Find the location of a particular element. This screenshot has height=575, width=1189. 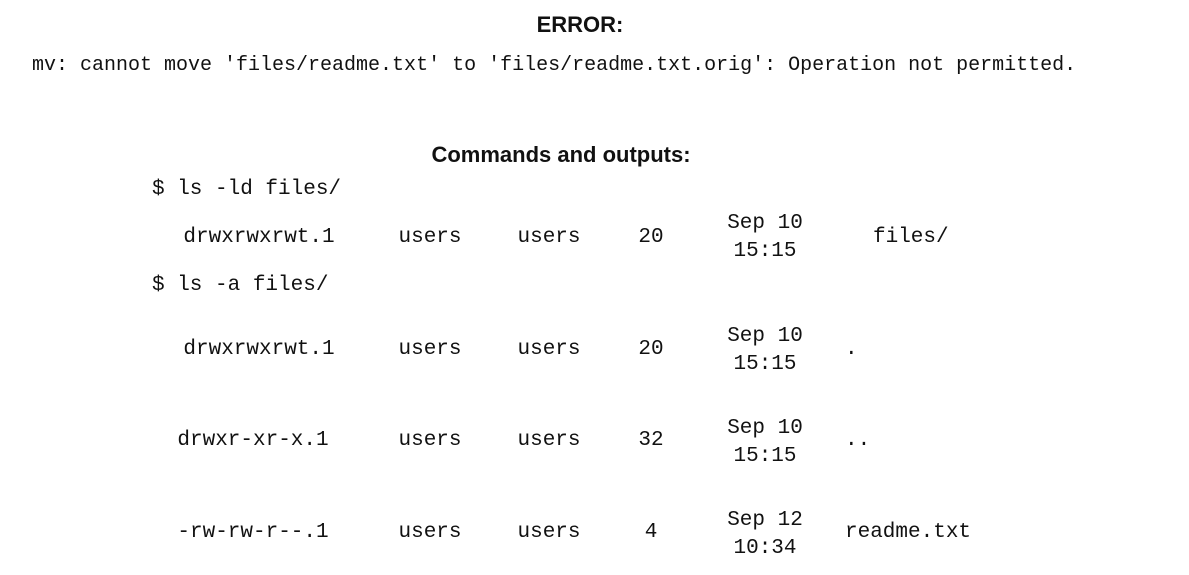

filename-cell: .. is located at coordinates (858, 440).